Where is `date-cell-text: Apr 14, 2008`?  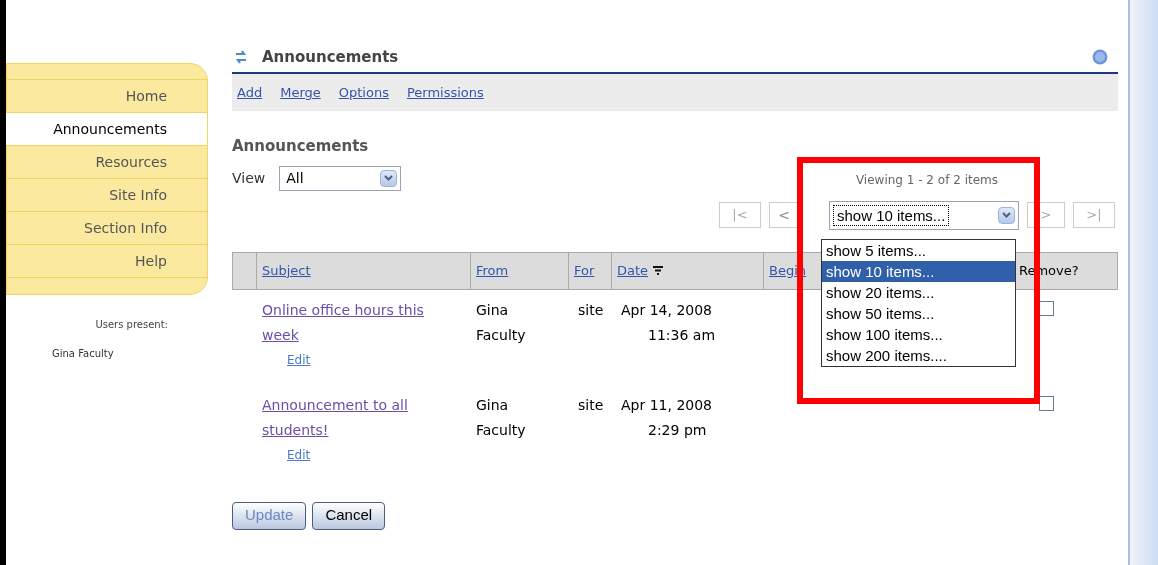
date-cell-text: Apr 14, 2008 is located at coordinates (667, 310).